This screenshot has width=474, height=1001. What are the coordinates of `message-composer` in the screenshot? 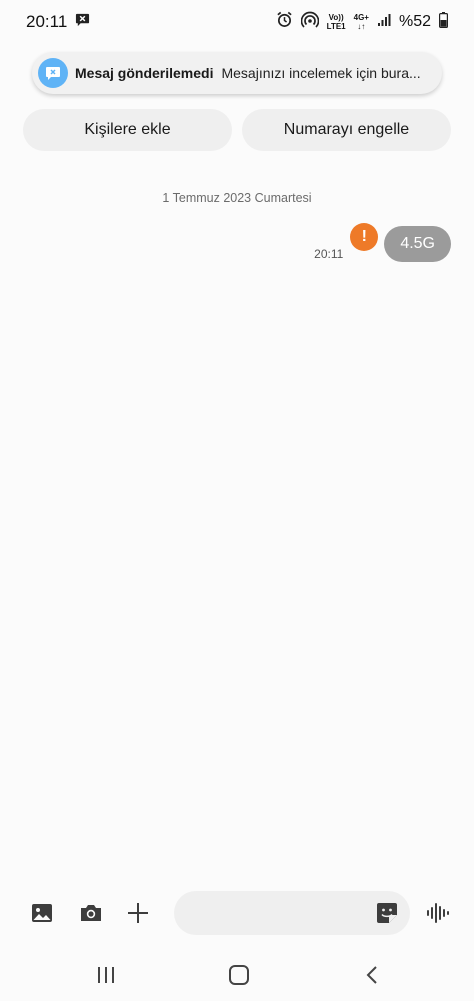 It's located at (237, 913).